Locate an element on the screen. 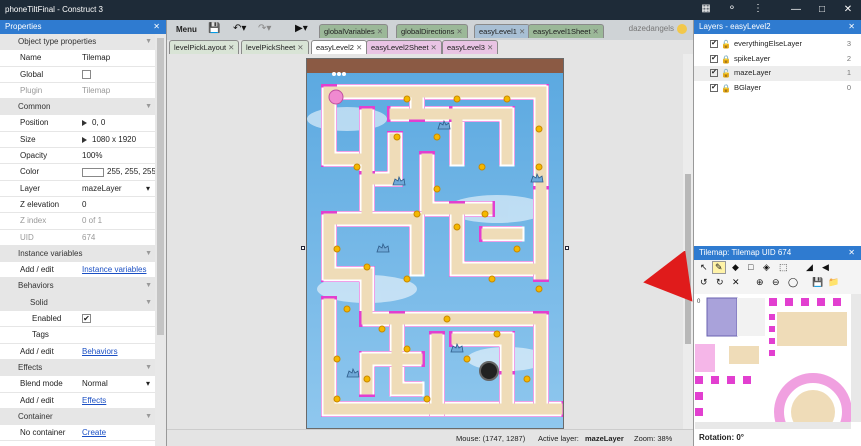 This screenshot has width=861, height=446. property-value-cell: 255, 255, 255 is located at coordinates (119, 172).